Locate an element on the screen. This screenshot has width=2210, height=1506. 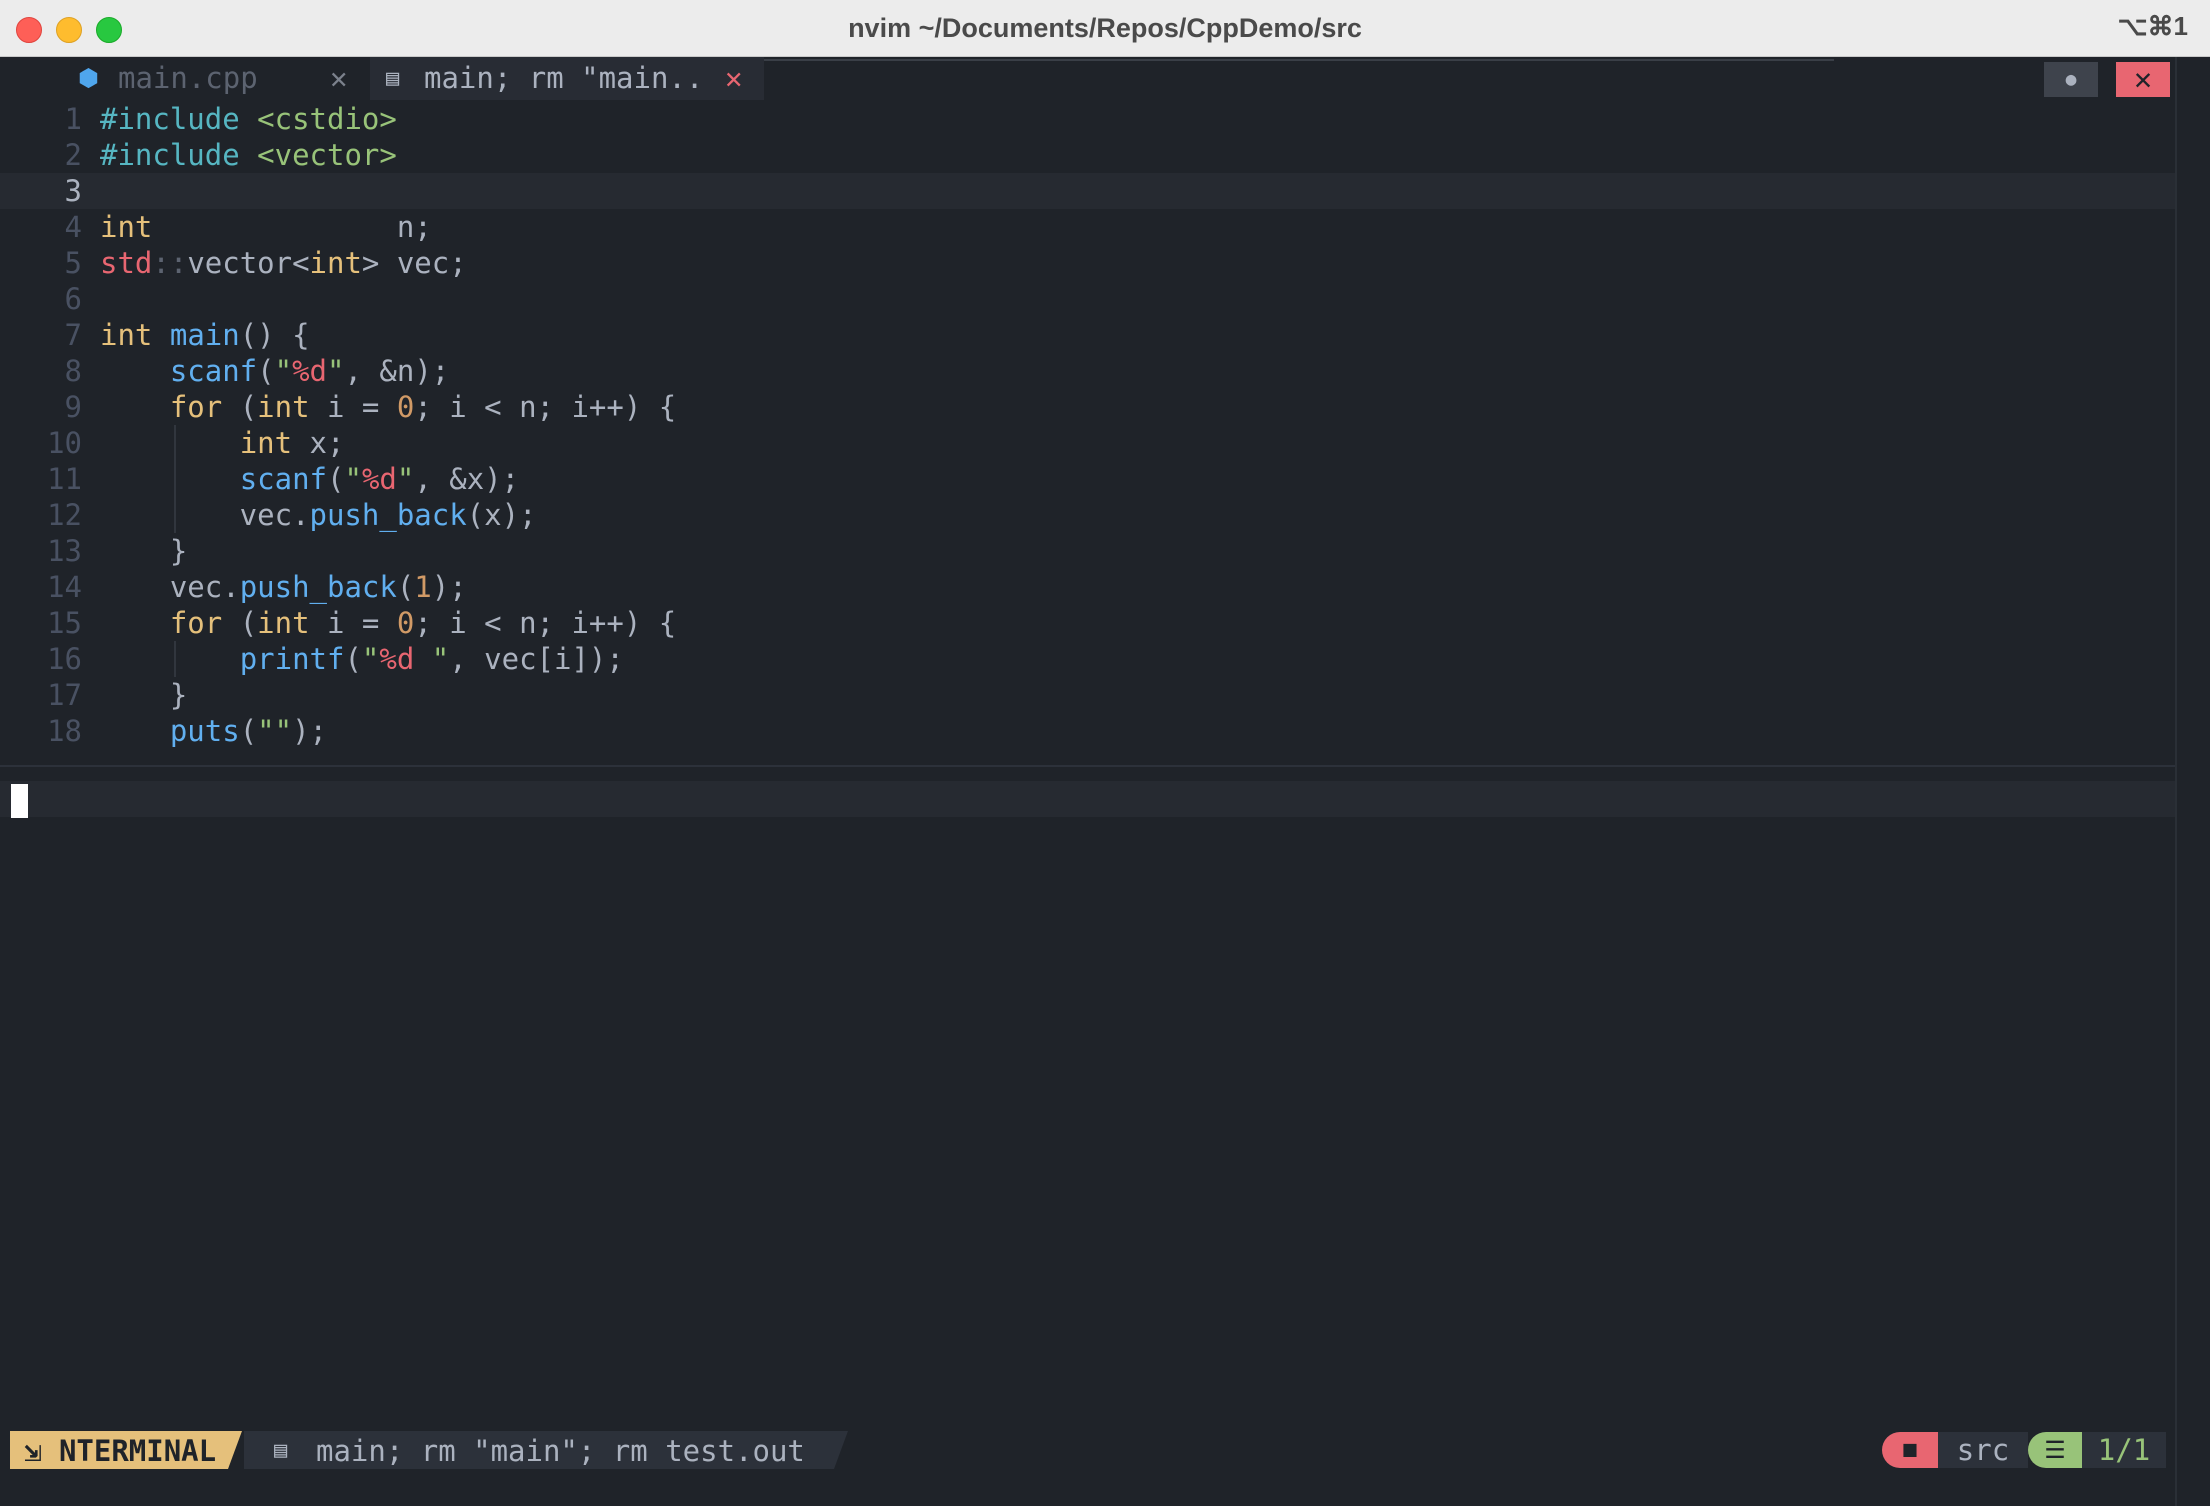
code-text: #include <cstdio> is located at coordinates (248, 119).